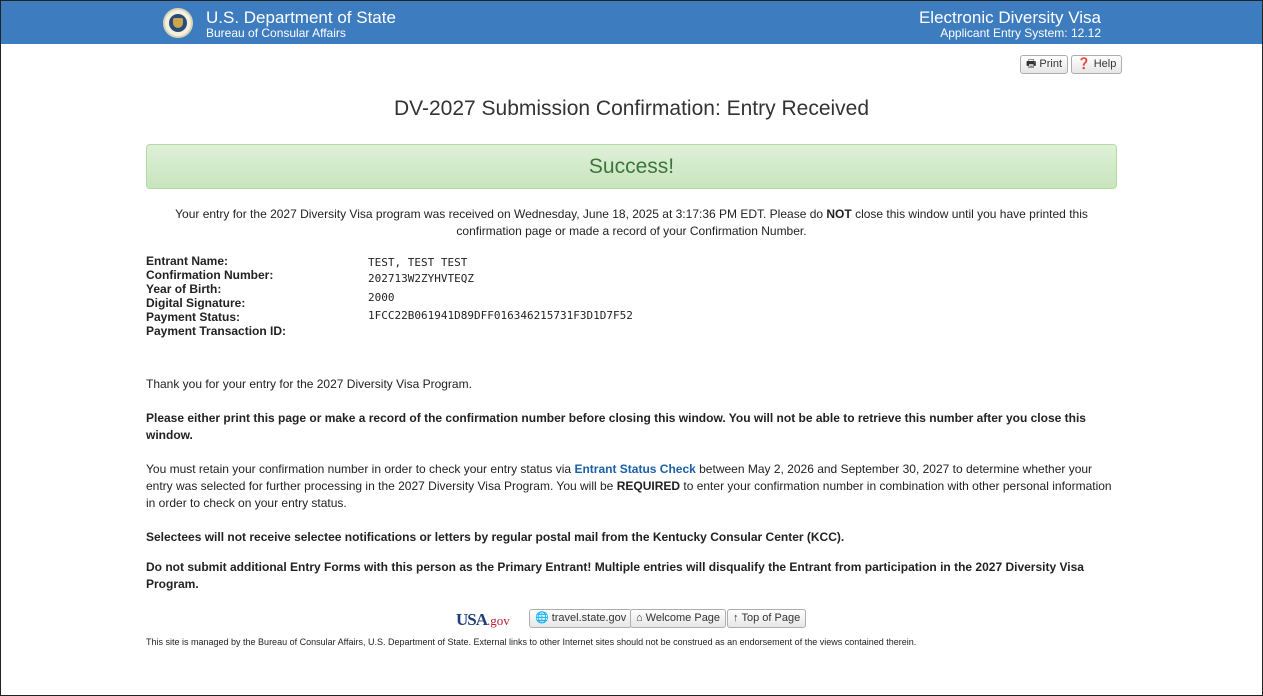  What do you see at coordinates (839, 214) in the screenshot?
I see `received-notice-emphasis: NOT` at bounding box center [839, 214].